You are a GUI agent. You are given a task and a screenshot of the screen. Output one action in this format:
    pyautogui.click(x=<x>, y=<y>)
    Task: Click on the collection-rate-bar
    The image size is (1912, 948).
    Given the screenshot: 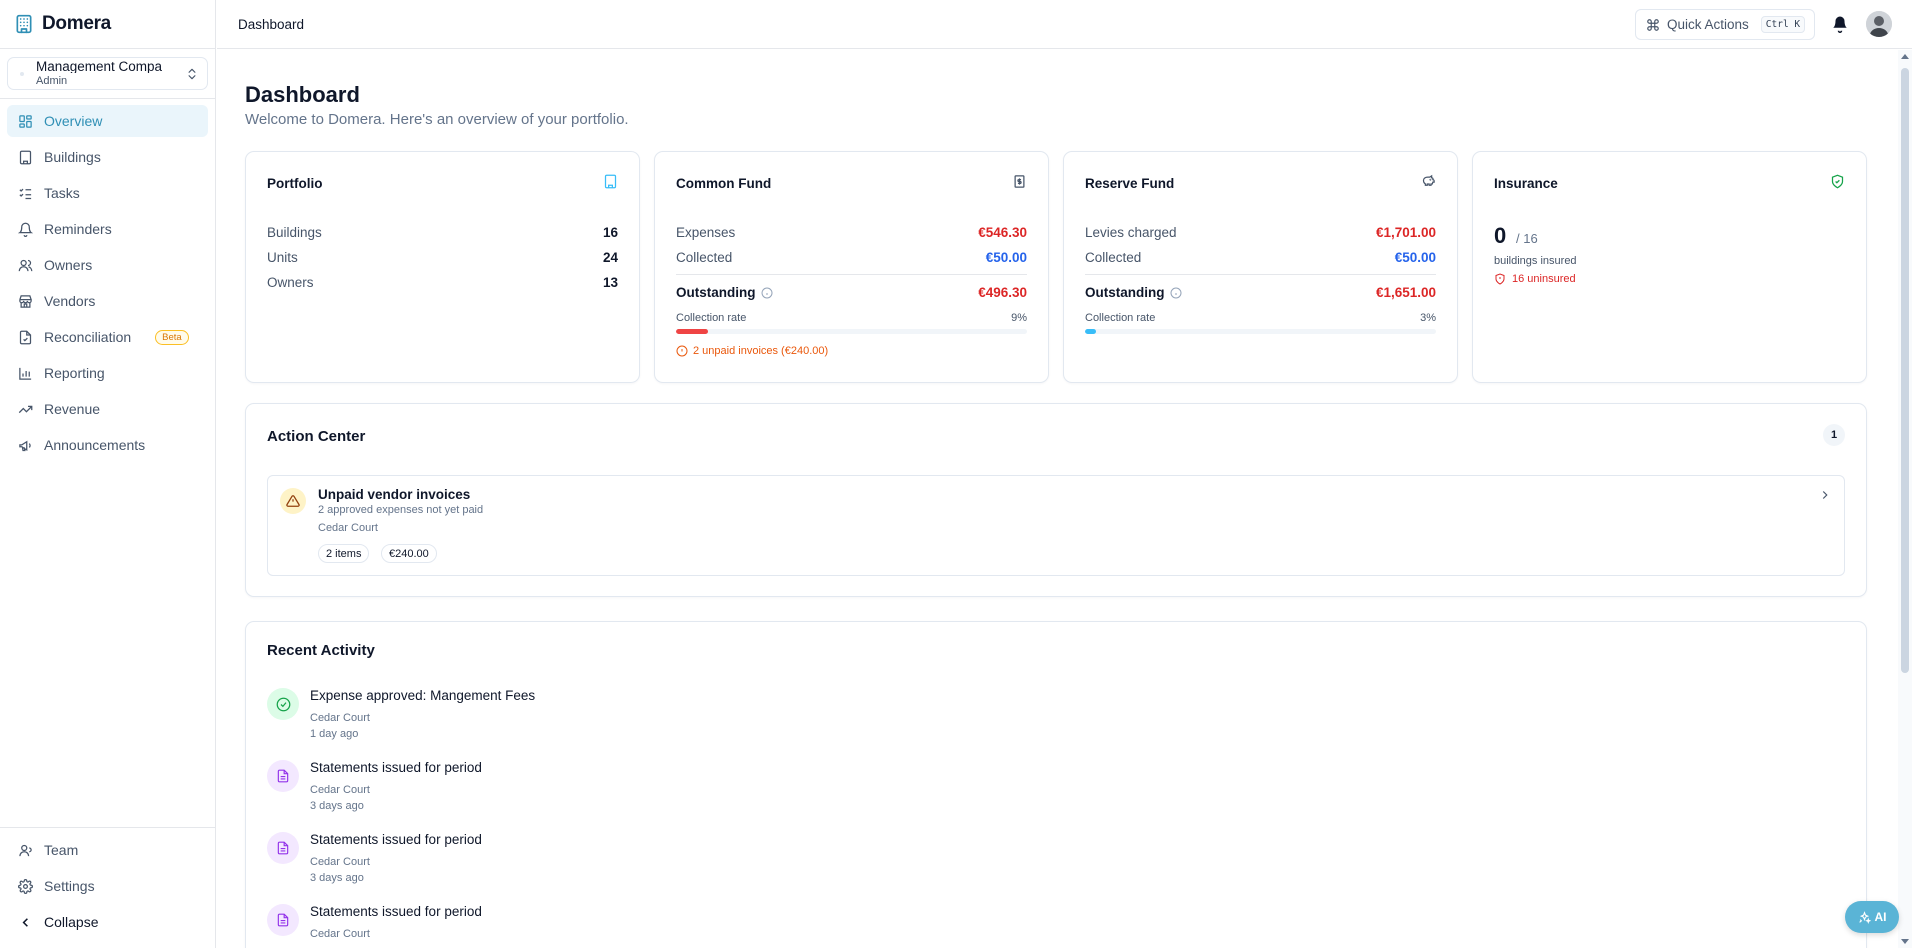 What is the action you would take?
    pyautogui.click(x=1260, y=331)
    